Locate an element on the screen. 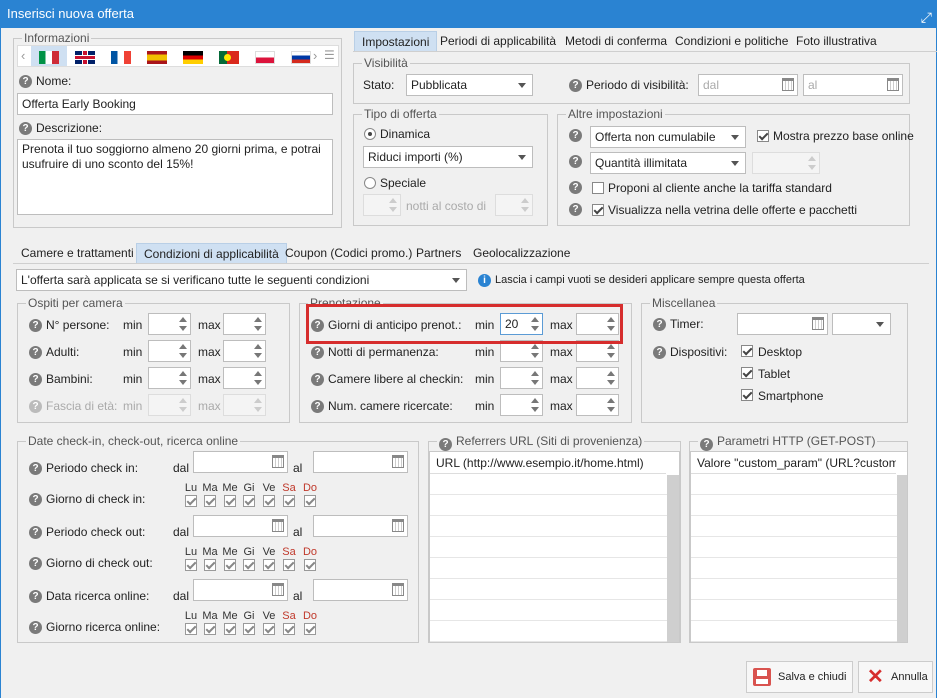 This screenshot has height=698, width=937. prenotazione-max-spinner is located at coordinates (597, 378).